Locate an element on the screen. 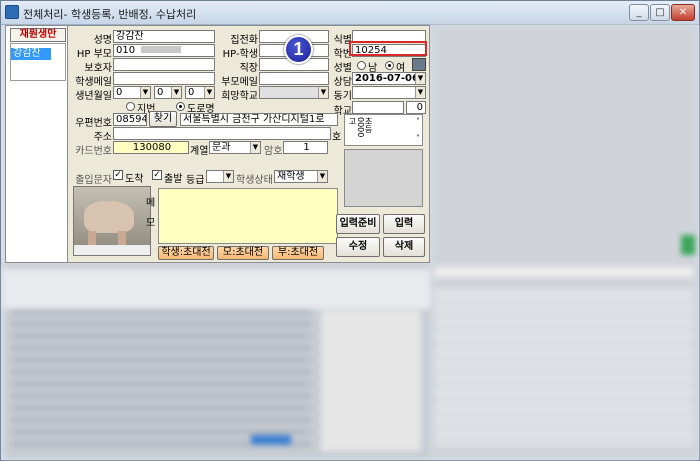 This screenshot has height=461, width=700. school-list-text: 초등0000고 is located at coordinates (360, 127).